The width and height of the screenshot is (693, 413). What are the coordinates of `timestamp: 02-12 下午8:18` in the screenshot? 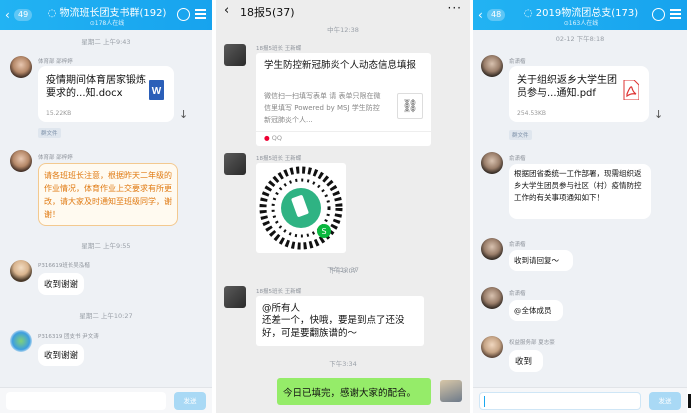 It's located at (580, 39).